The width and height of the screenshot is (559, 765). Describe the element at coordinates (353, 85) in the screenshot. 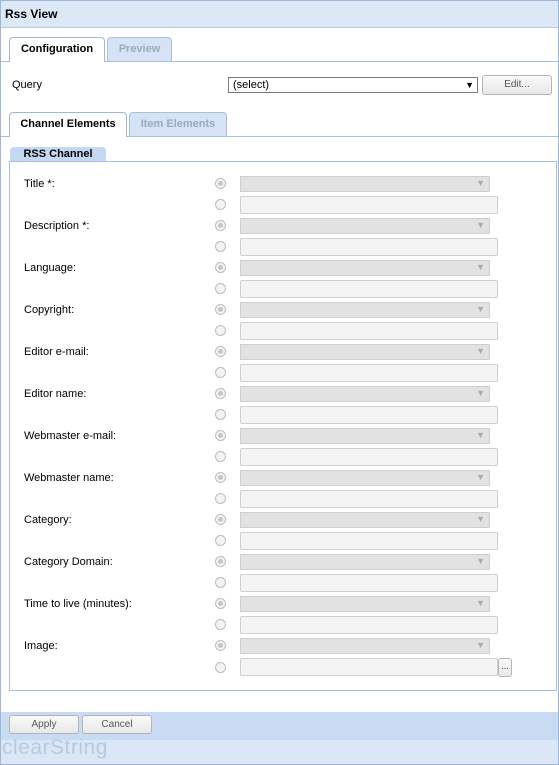

I see `query-select: (select) ▼` at that location.